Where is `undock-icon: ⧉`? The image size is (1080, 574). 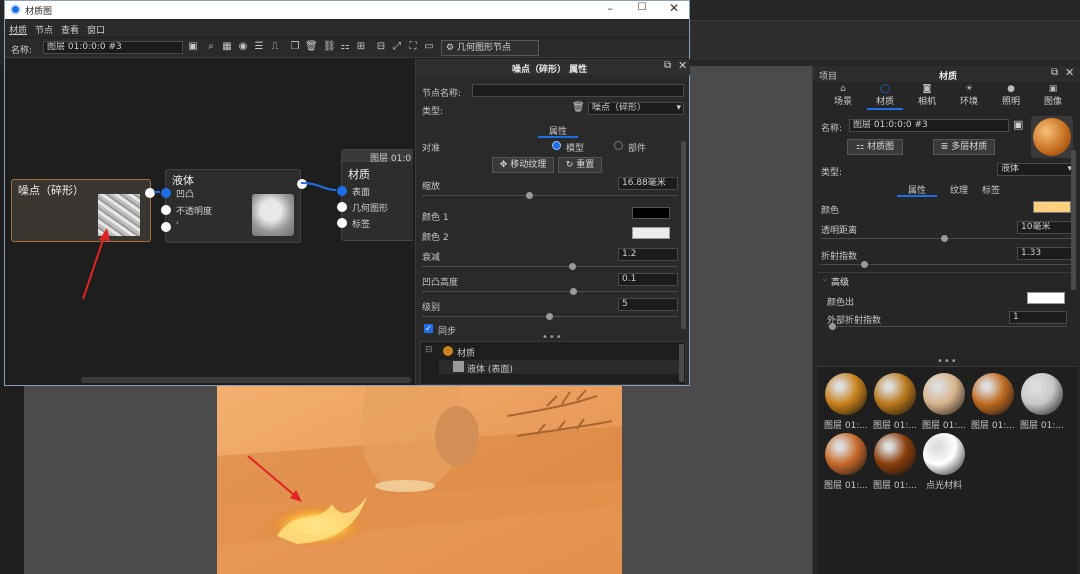
undock-icon: ⧉ is located at coordinates (667, 65).